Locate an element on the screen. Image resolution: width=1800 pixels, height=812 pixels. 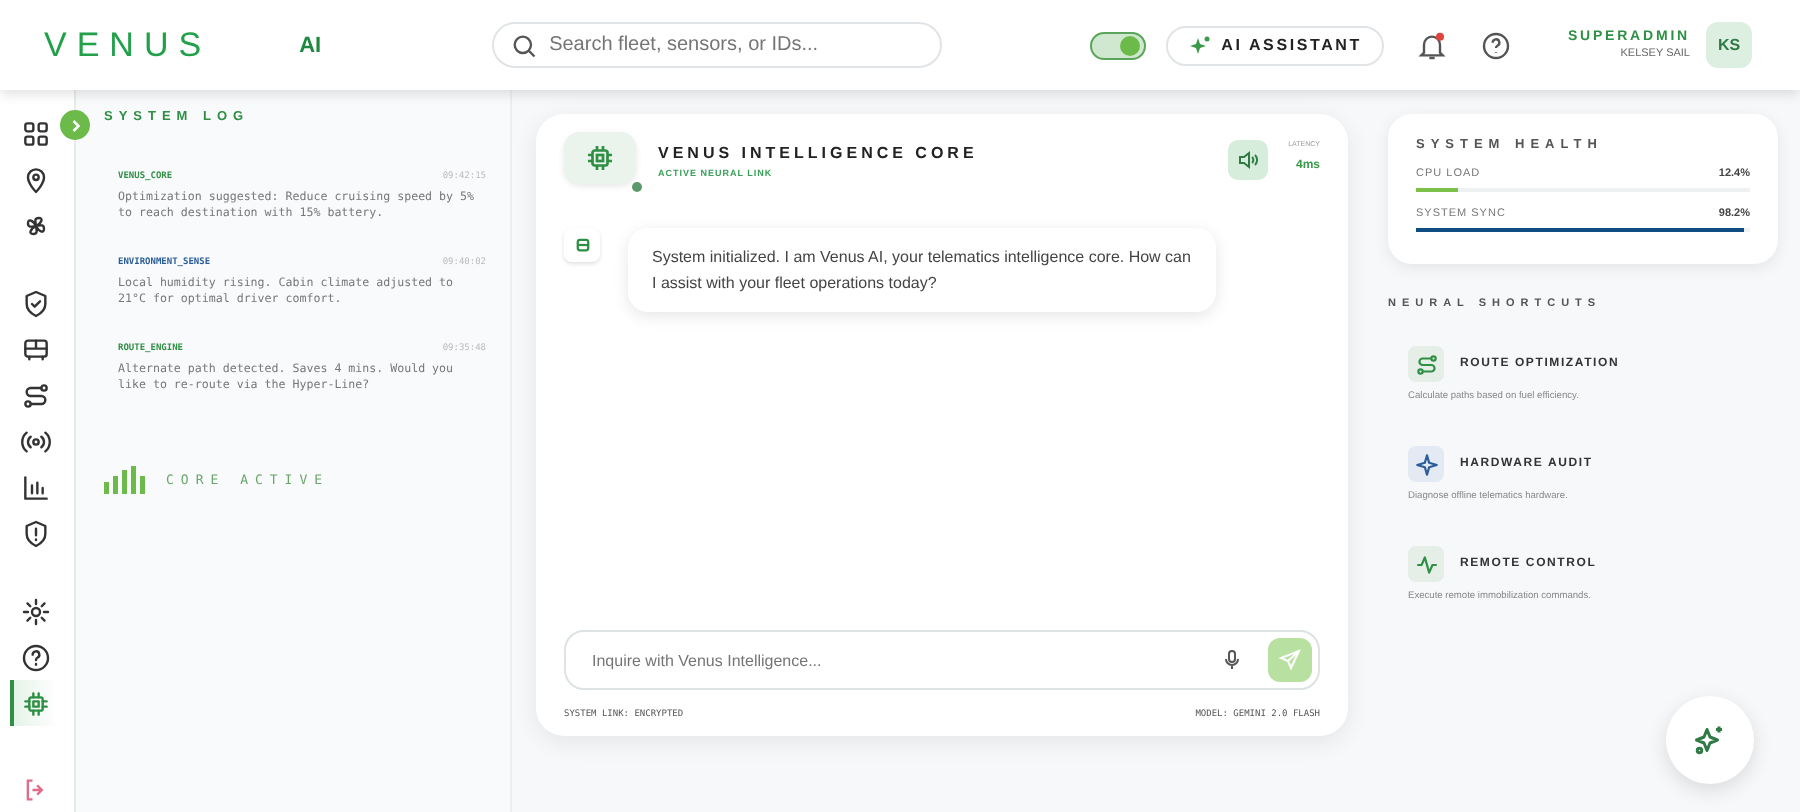
signal-bars-icon is located at coordinates (126, 480).